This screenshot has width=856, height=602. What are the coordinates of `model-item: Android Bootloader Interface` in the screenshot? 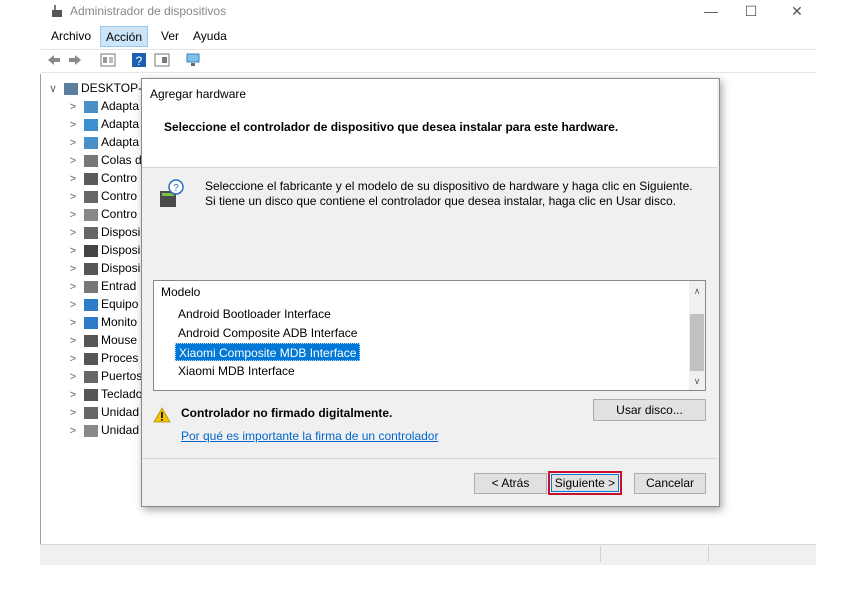 It's located at (254, 314).